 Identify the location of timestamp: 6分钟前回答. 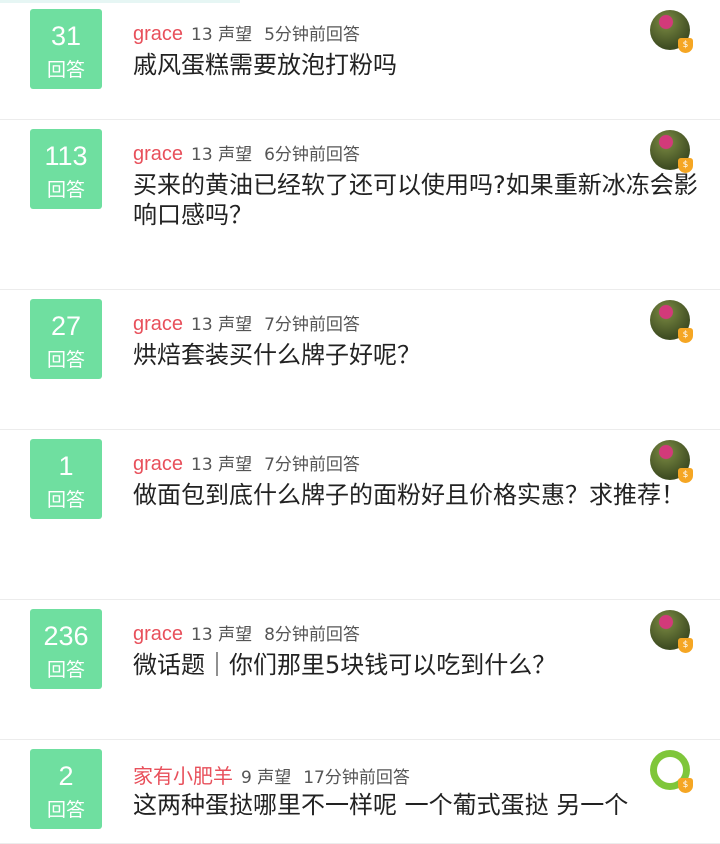
(312, 155).